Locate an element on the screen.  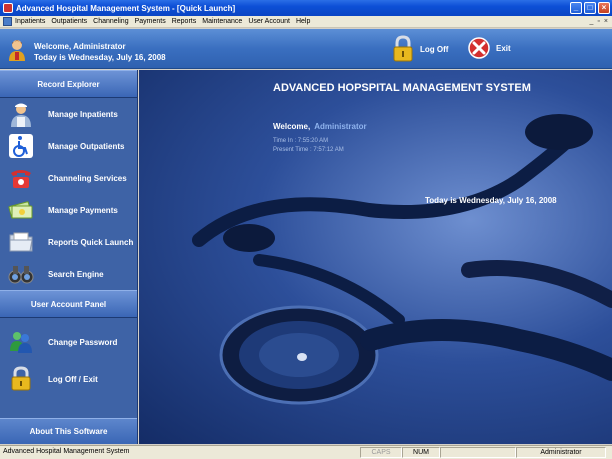
folder-icon is located at coordinates (21, 242).